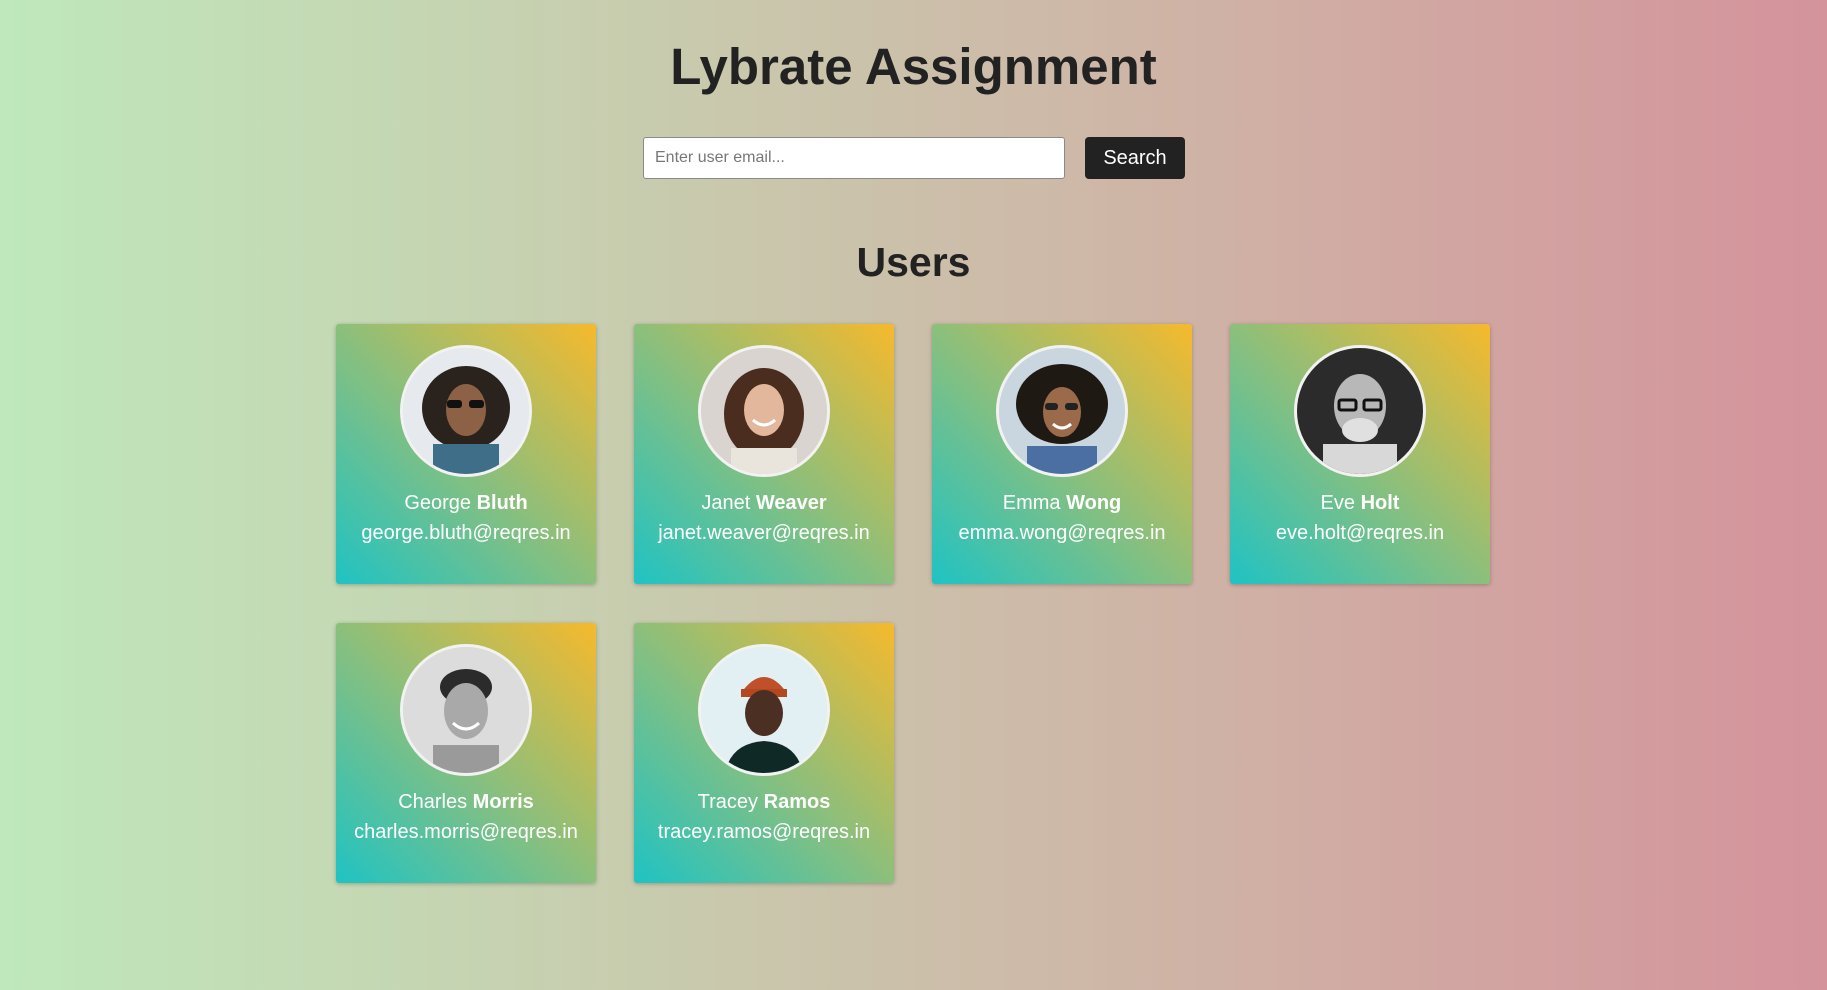 The height and width of the screenshot is (990, 1827). I want to click on user-last-name: Weaver, so click(791, 503).